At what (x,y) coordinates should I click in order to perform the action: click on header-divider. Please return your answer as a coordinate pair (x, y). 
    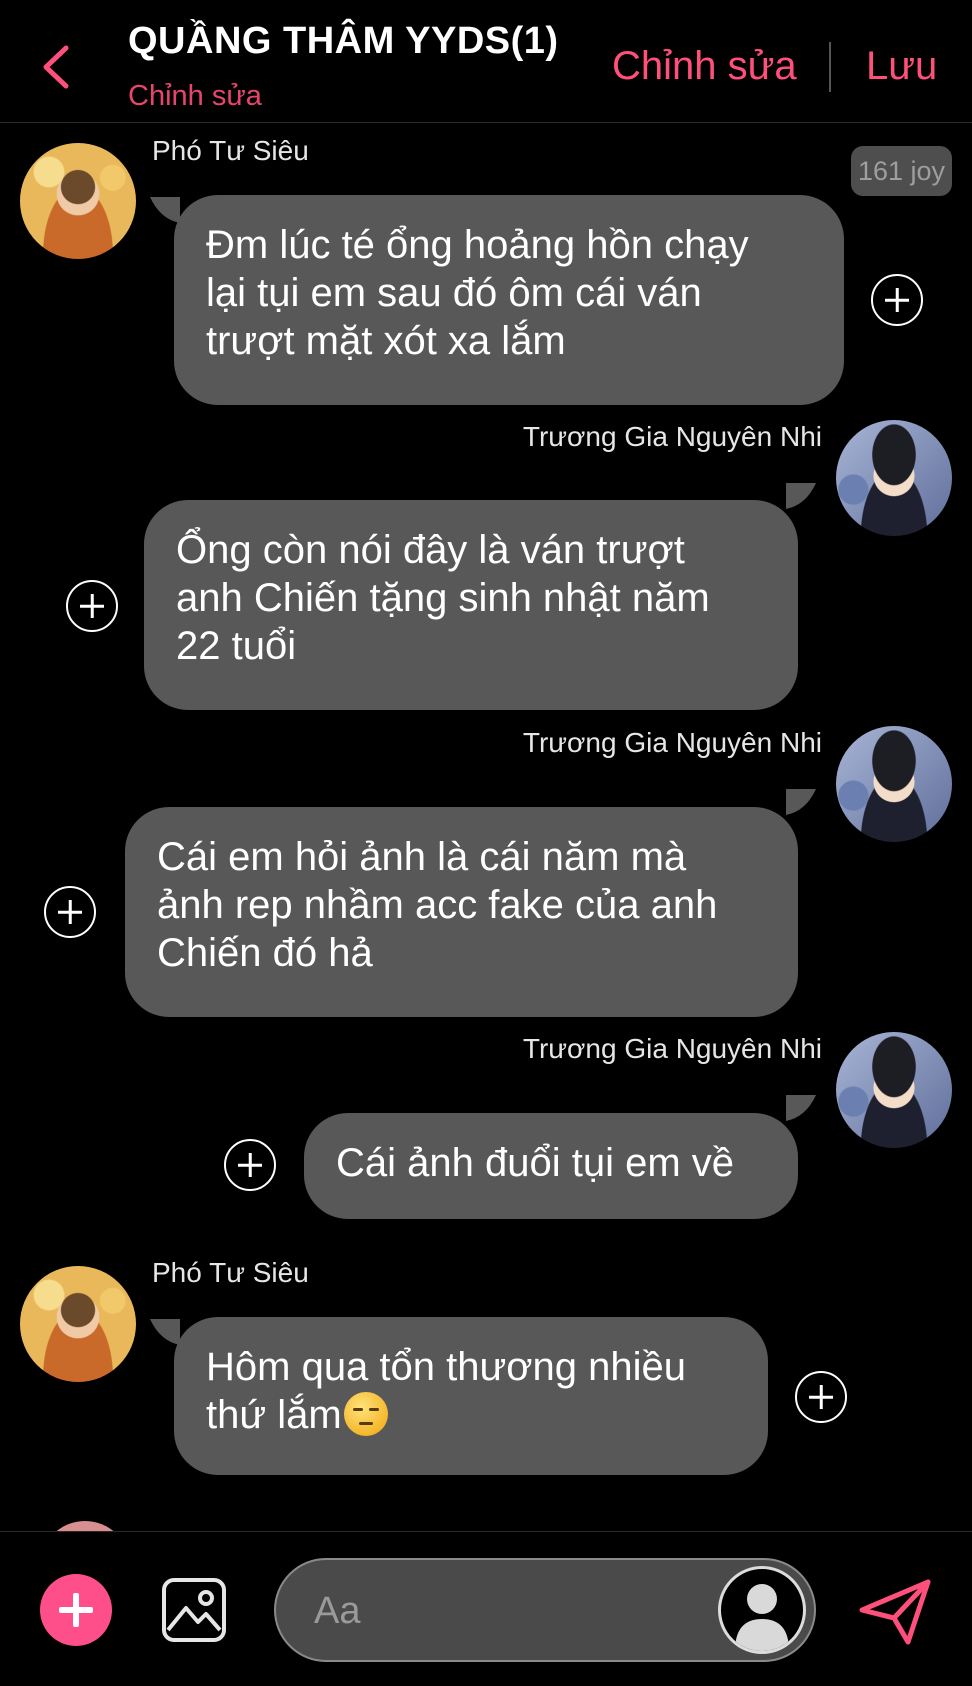
    Looking at the image, I should click on (830, 67).